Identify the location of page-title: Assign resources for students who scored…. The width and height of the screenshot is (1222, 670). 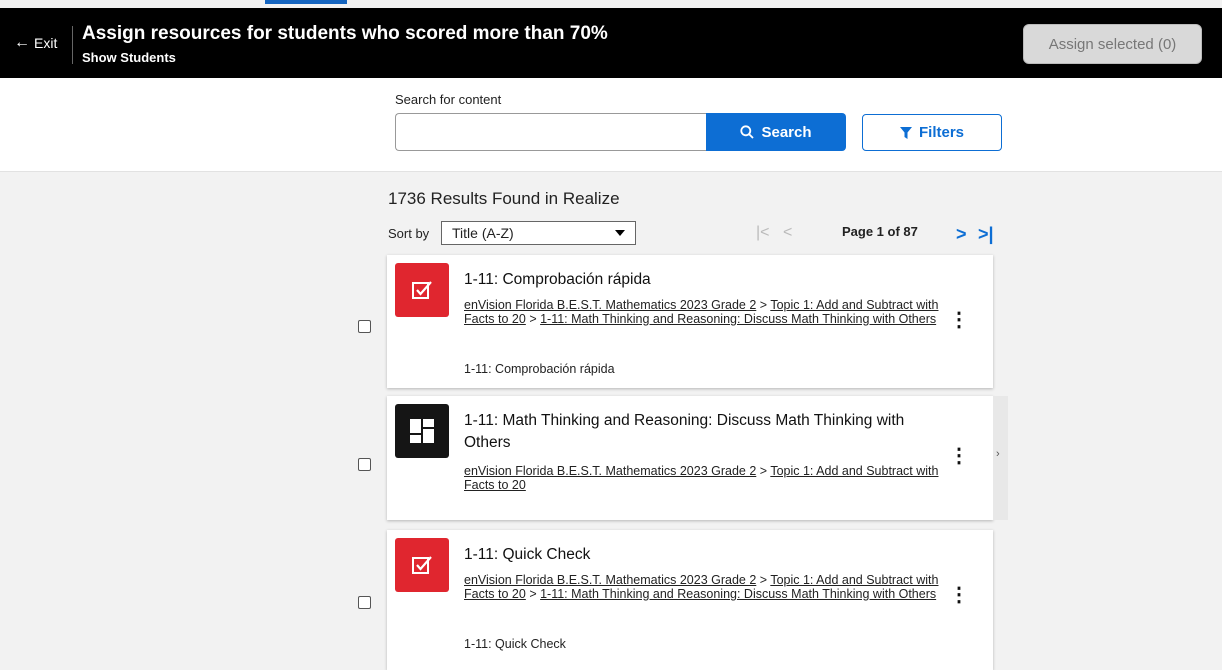
(345, 33).